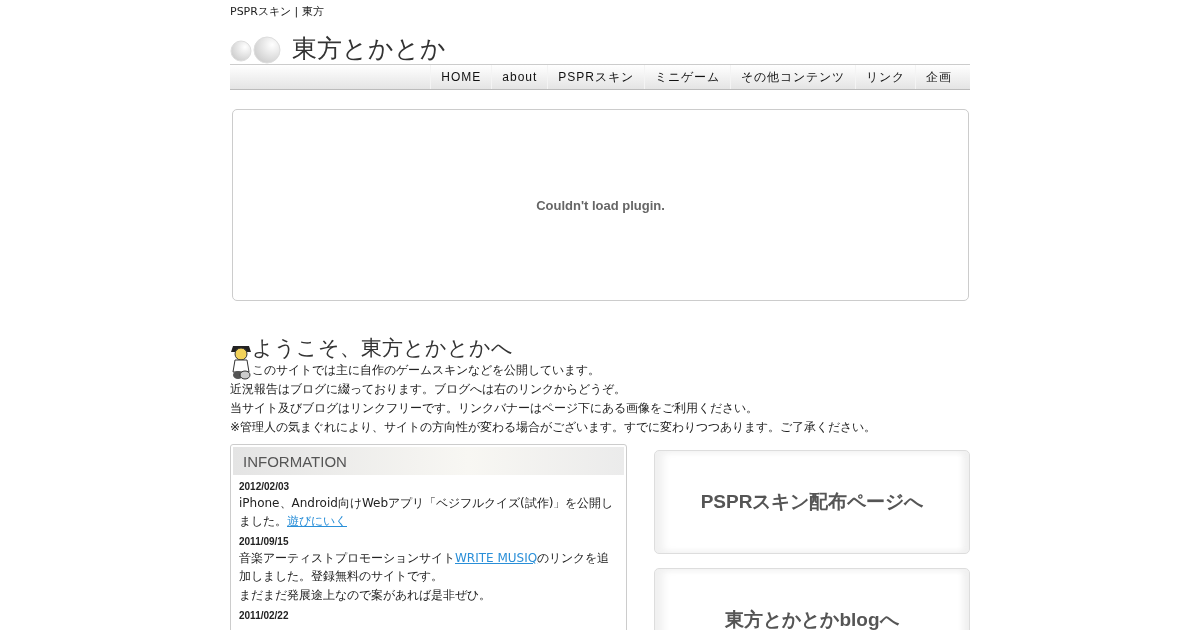 The image size is (1200, 630). Describe the element at coordinates (265, 487) in the screenshot. I see `entry-date: 2012/02/03` at that location.